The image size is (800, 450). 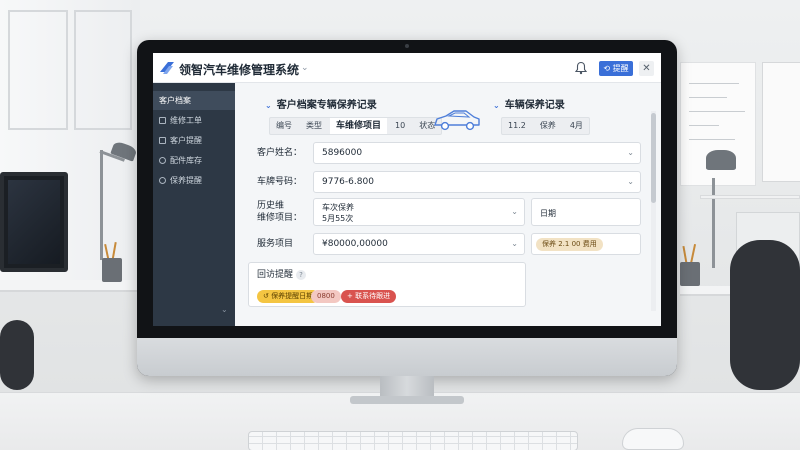 I want to click on tab-maintenance: 保养, so click(x=548, y=126).